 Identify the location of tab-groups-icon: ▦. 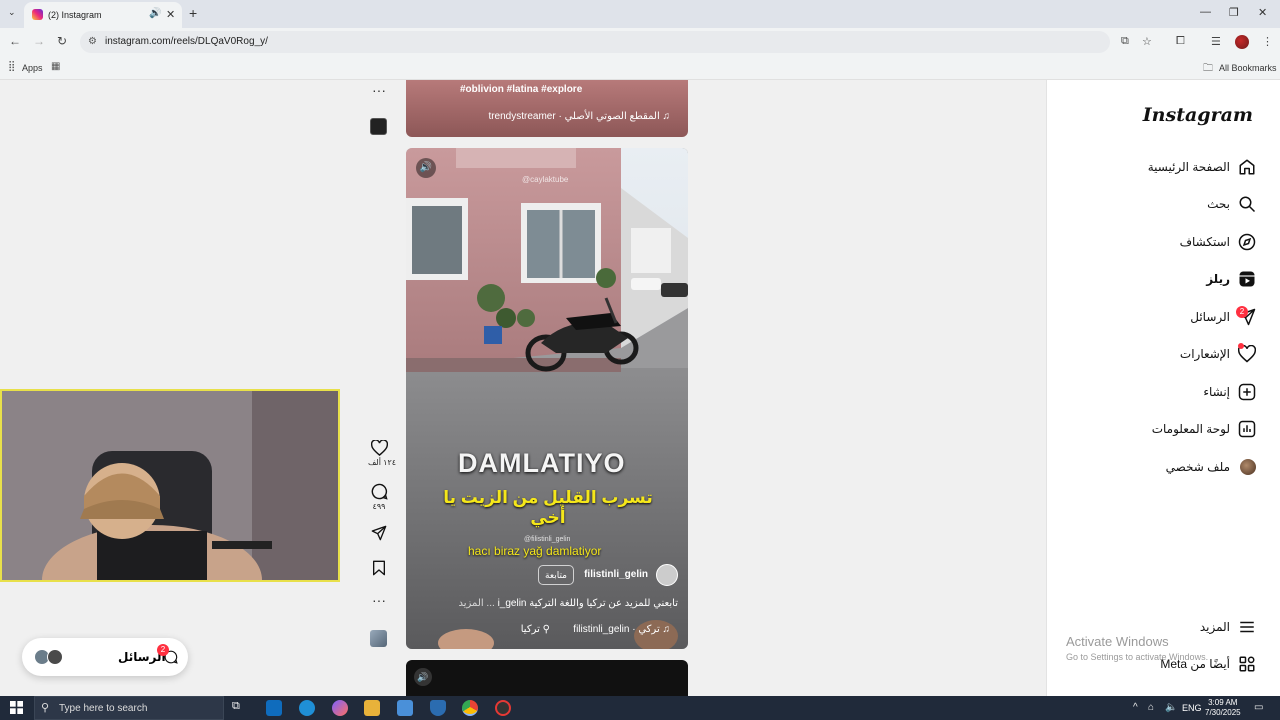
(55, 66).